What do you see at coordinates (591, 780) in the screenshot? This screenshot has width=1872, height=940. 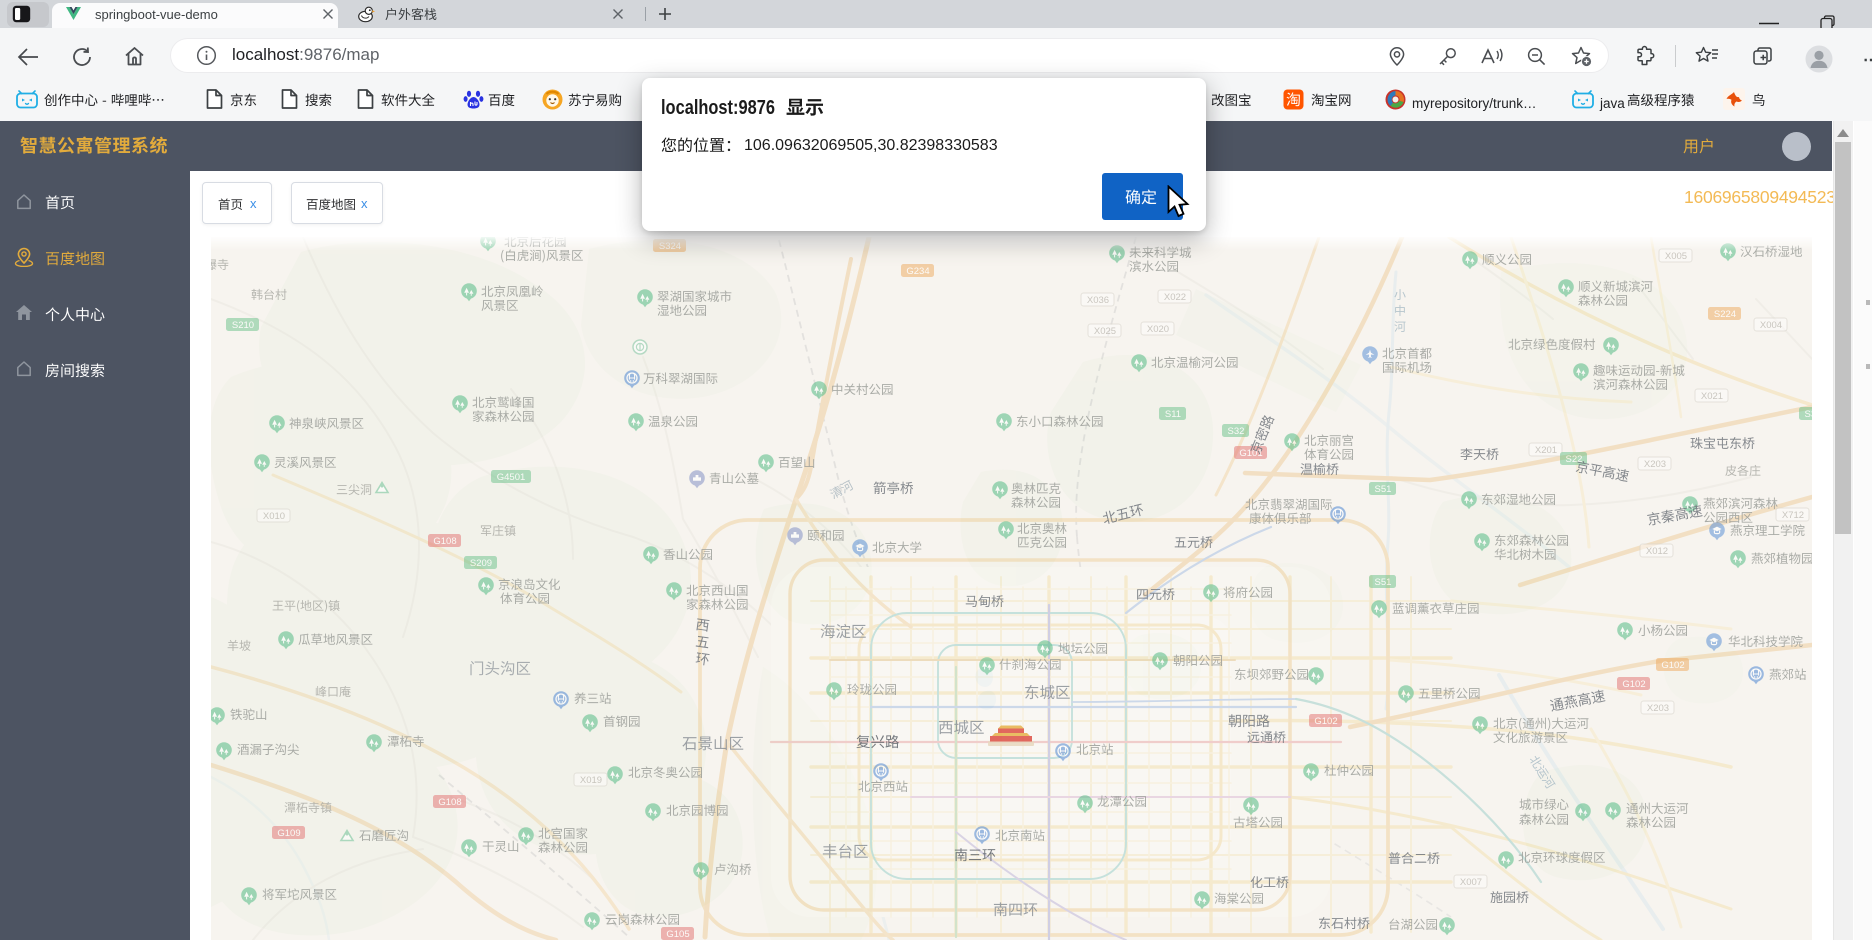 I see `svg-text: X019` at bounding box center [591, 780].